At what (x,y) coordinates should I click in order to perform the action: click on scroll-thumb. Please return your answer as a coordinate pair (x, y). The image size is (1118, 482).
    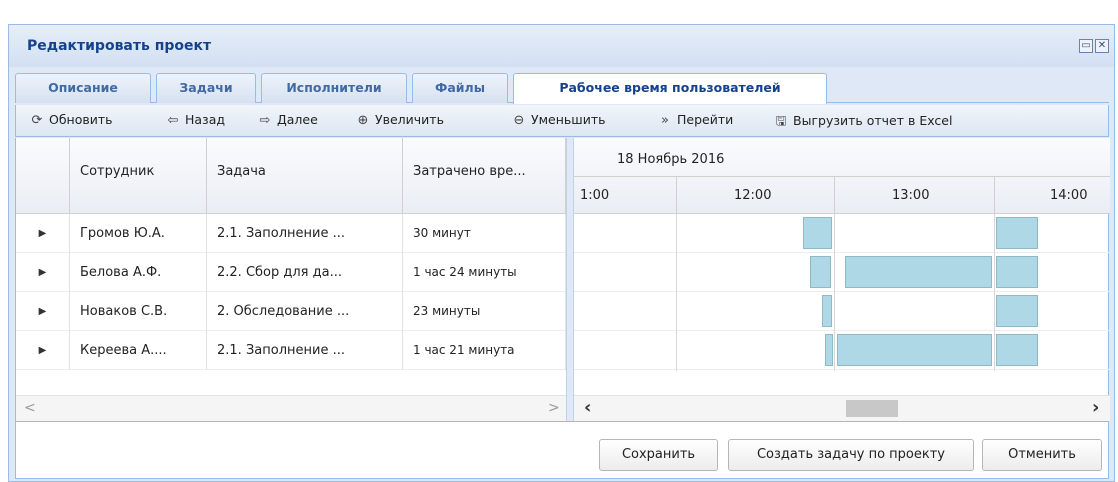
    Looking at the image, I should click on (872, 408).